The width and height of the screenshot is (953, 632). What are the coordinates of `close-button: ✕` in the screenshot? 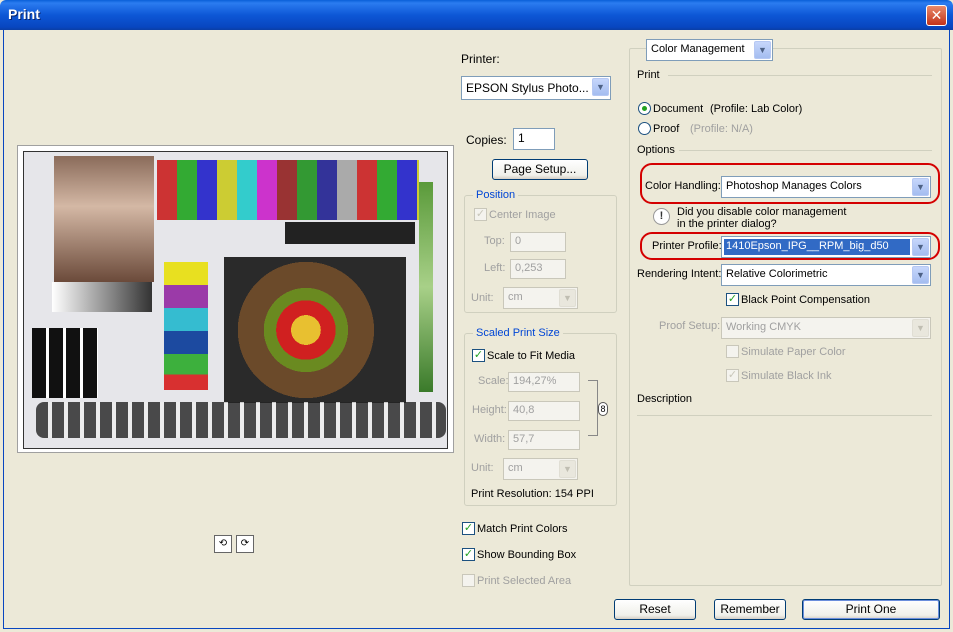 It's located at (936, 15).